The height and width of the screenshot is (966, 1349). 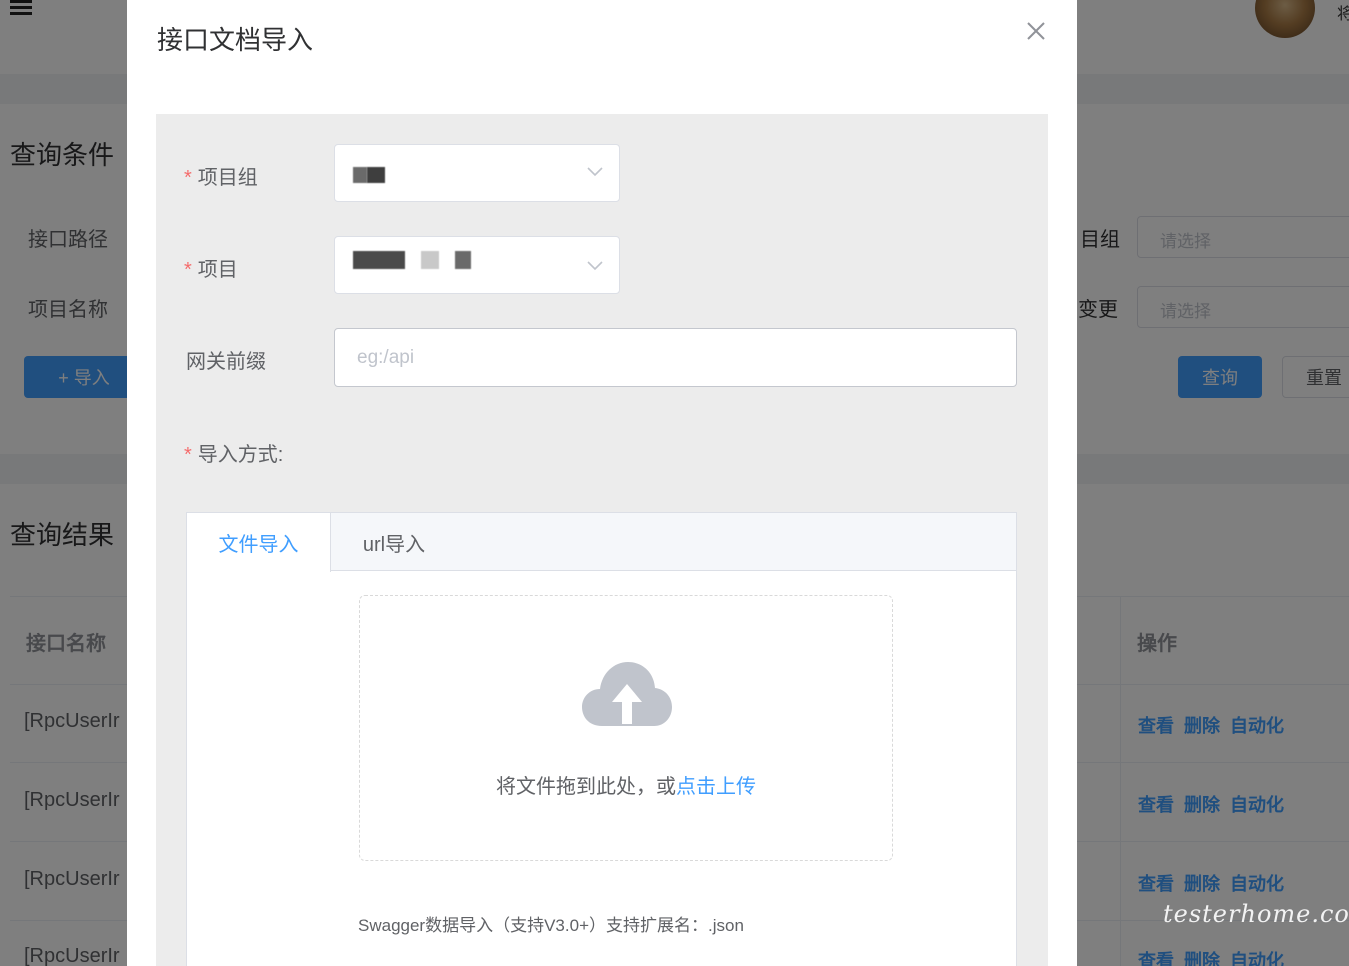 What do you see at coordinates (627, 694) in the screenshot?
I see `cloud-upload-icon` at bounding box center [627, 694].